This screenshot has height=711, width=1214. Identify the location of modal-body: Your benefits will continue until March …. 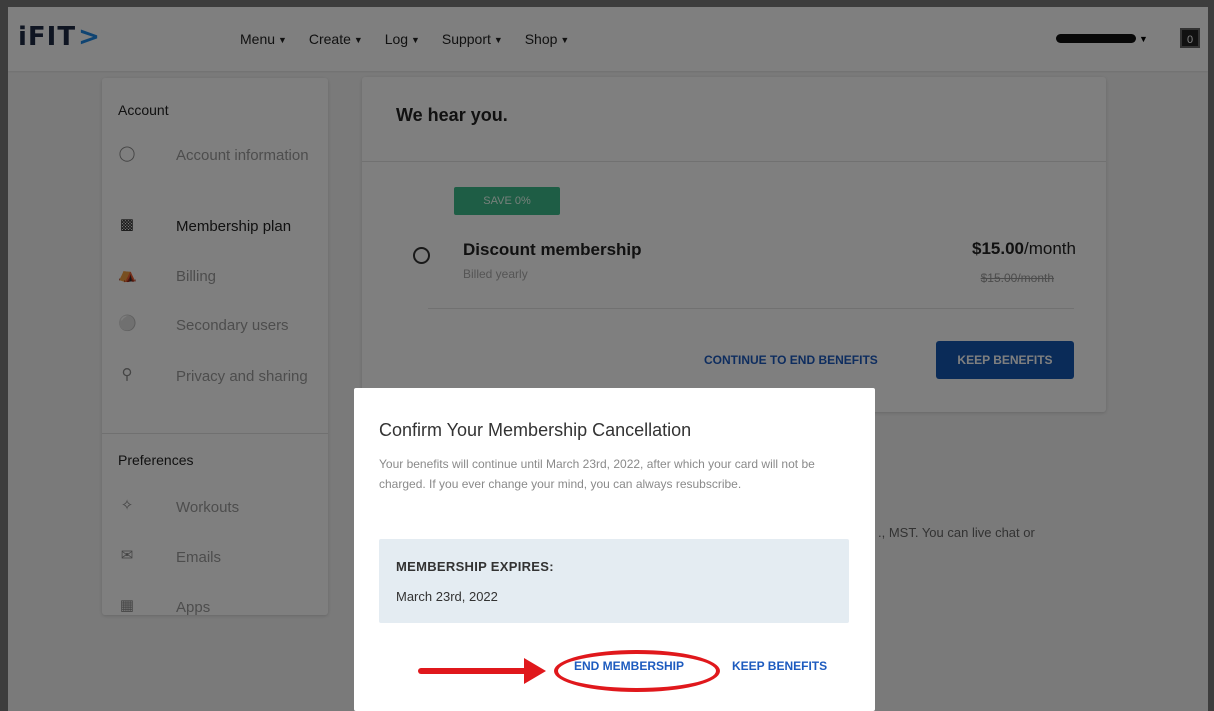
(597, 474).